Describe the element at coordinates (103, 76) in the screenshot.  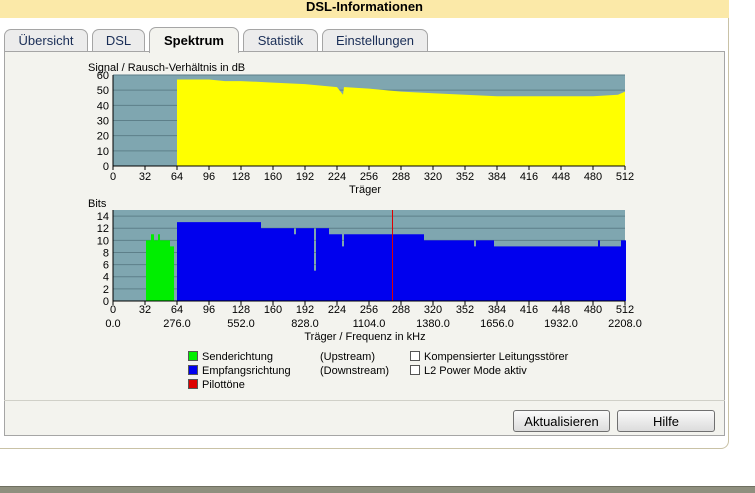
I see `snr-y-tick-label: 60` at that location.